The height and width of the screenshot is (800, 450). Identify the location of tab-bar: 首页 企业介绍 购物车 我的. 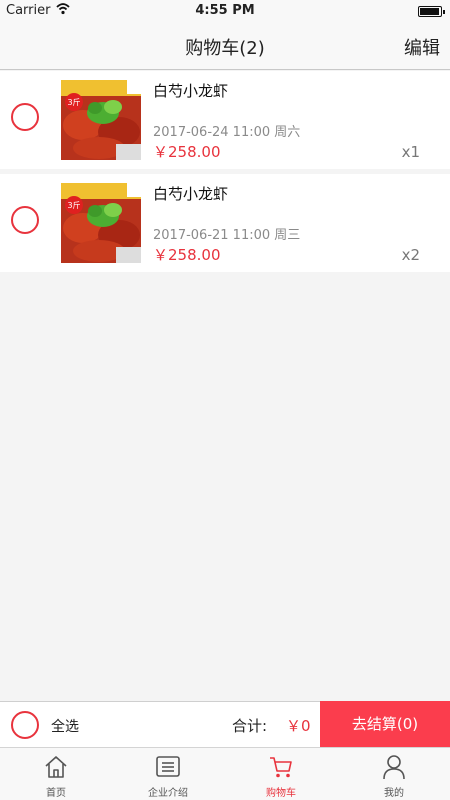
(225, 773).